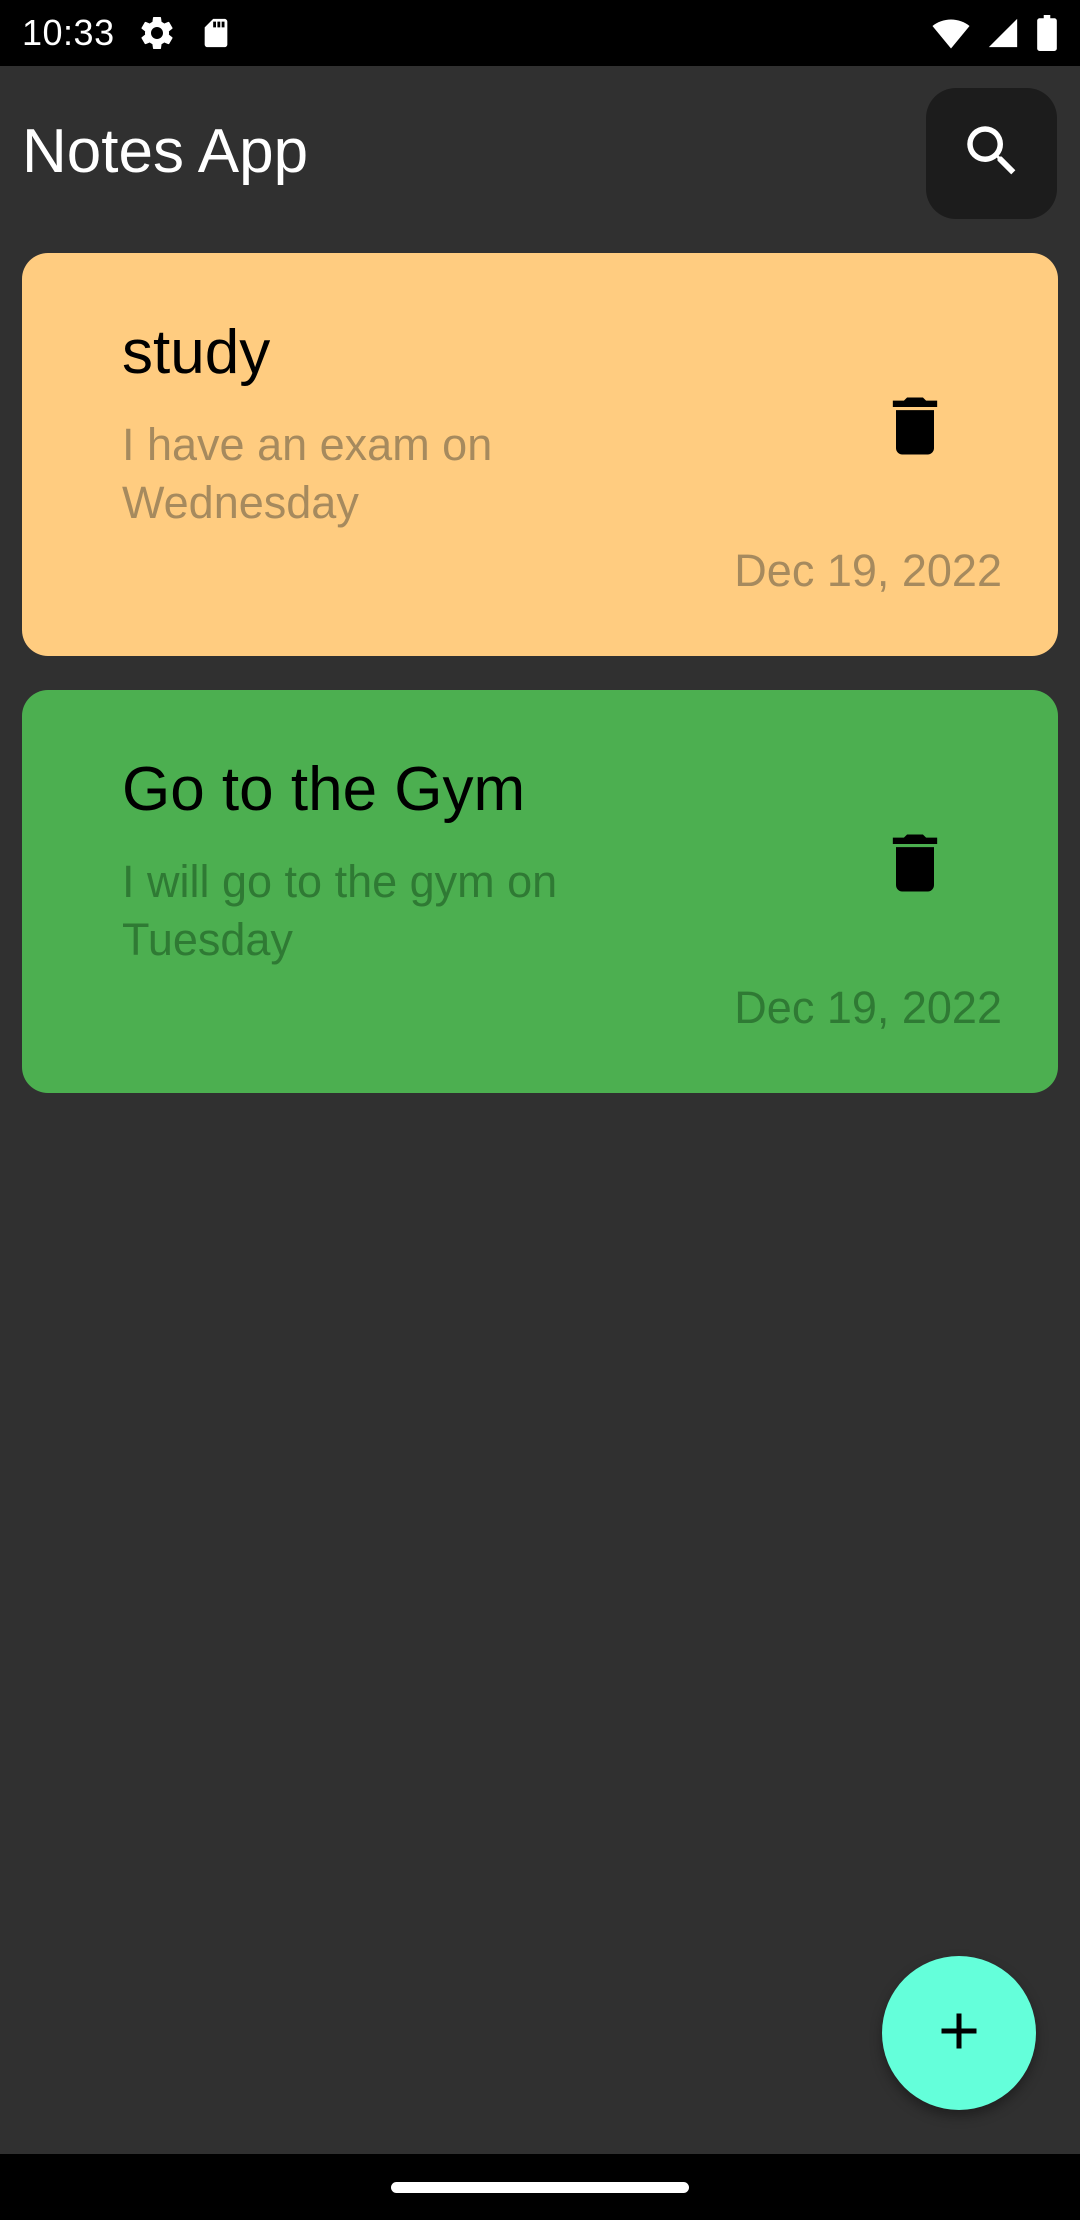 This screenshot has width=1080, height=2220. I want to click on battery-icon, so click(1047, 33).